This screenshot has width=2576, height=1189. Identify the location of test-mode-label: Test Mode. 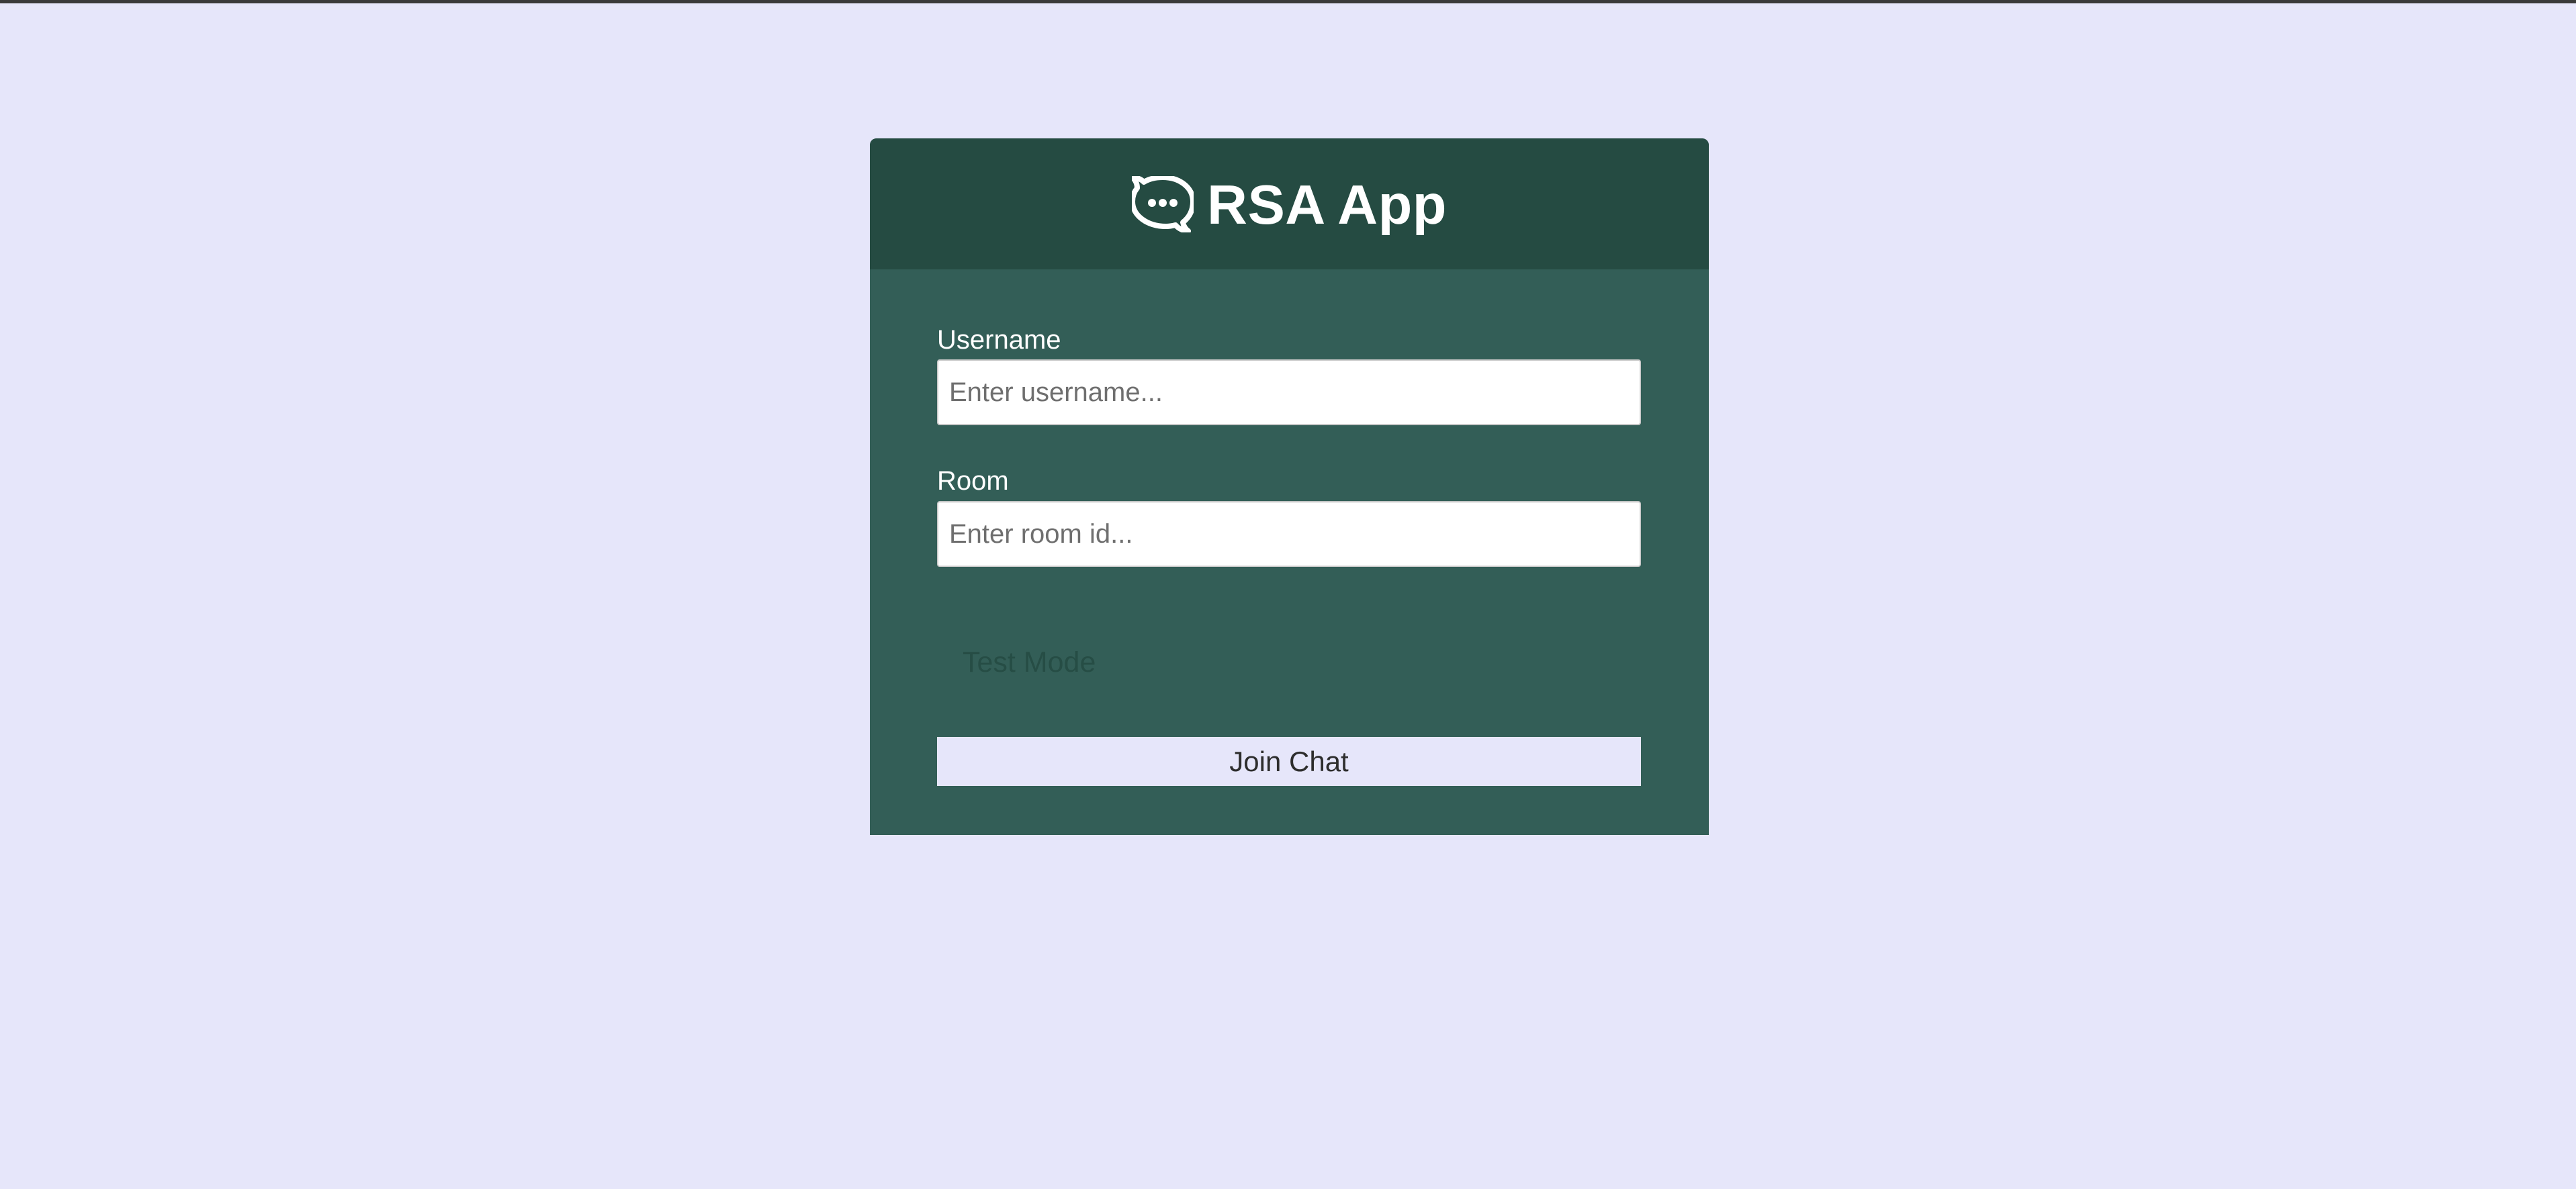
(1029, 662).